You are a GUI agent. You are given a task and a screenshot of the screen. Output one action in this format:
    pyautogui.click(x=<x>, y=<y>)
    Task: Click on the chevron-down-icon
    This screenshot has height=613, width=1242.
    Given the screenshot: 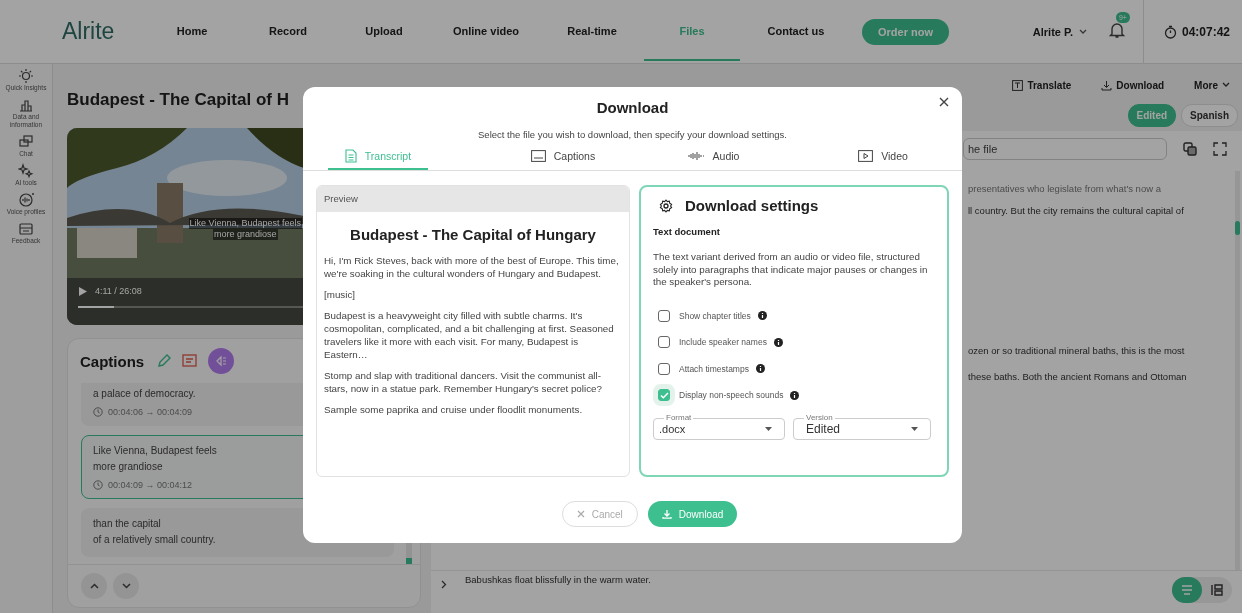 What is the action you would take?
    pyautogui.click(x=126, y=586)
    